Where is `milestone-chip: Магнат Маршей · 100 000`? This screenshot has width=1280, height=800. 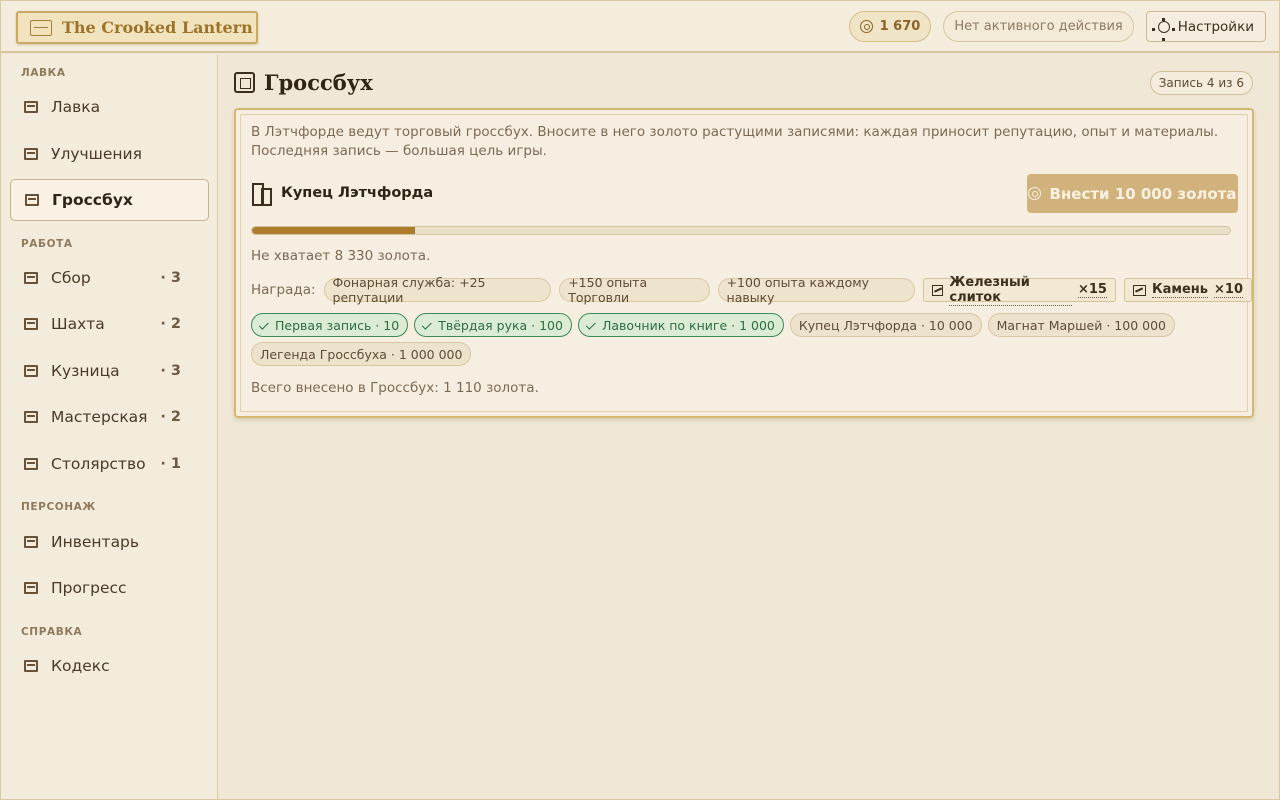 milestone-chip: Магнат Маршей · 100 000 is located at coordinates (1081, 325).